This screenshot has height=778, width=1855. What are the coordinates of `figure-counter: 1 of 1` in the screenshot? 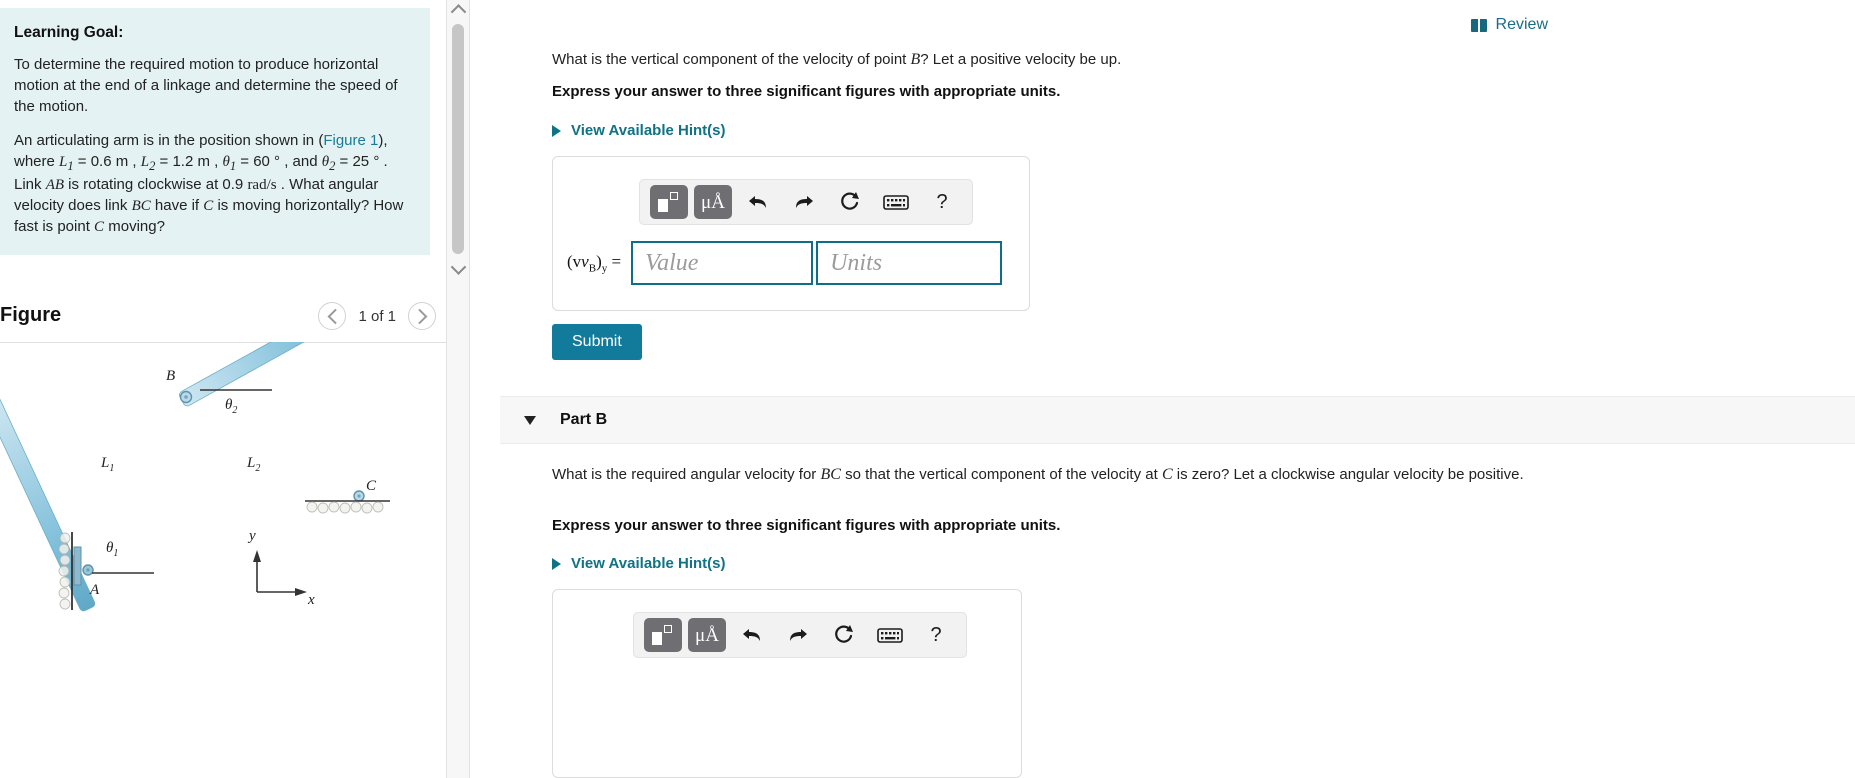 It's located at (377, 316).